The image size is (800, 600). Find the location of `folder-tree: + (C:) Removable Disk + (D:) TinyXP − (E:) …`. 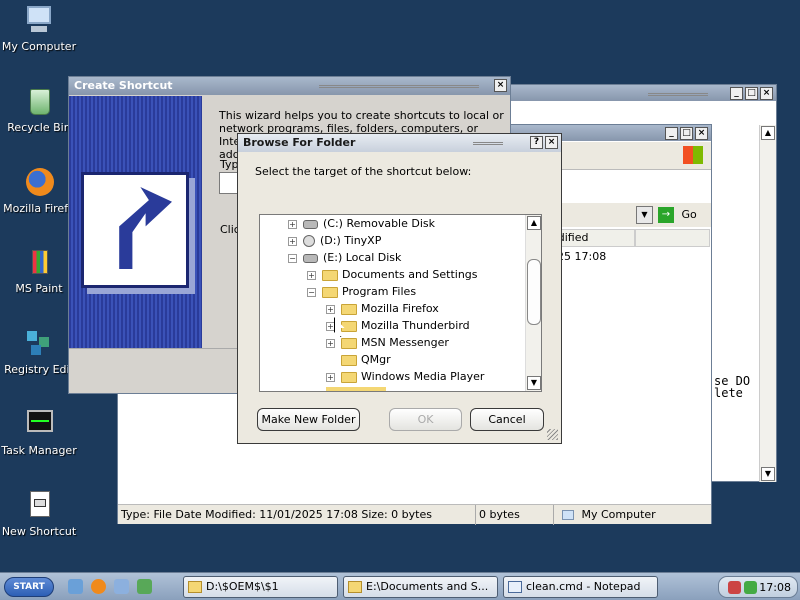

folder-tree: + (C:) Removable Disk + (D:) TinyXP − (E:) … is located at coordinates (400, 303).